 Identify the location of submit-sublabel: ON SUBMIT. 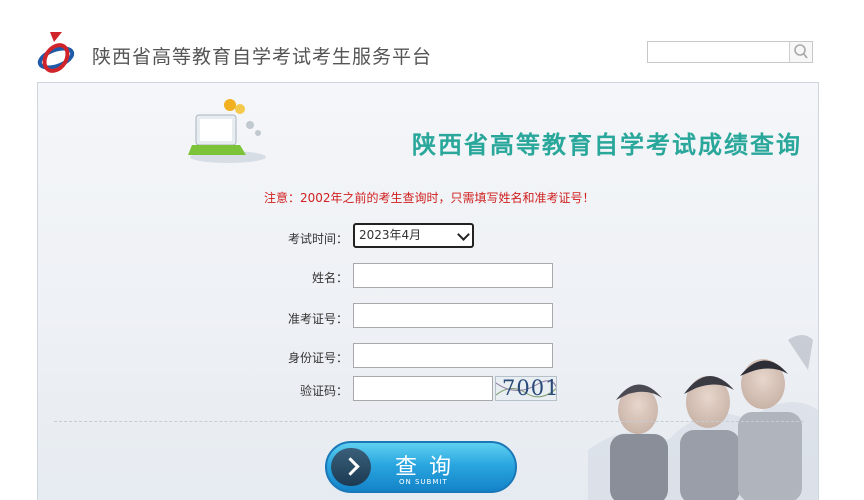
(423, 482).